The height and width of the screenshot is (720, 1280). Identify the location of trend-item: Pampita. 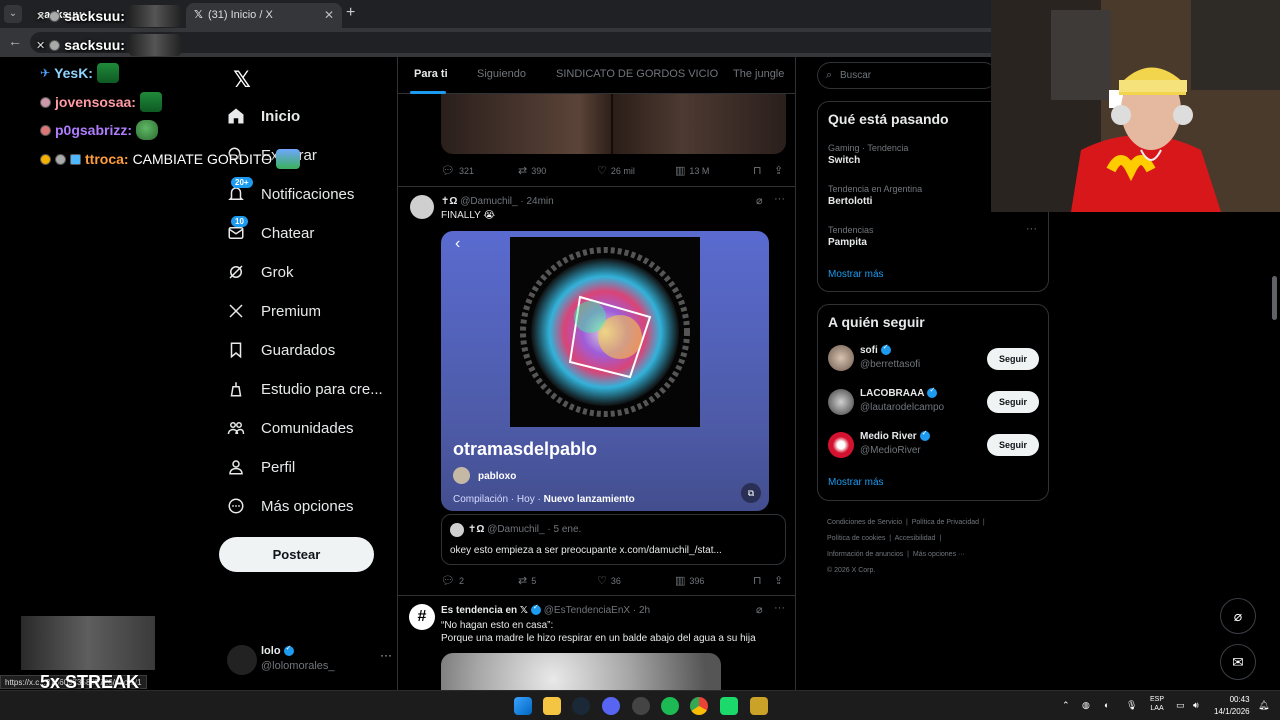
(847, 242).